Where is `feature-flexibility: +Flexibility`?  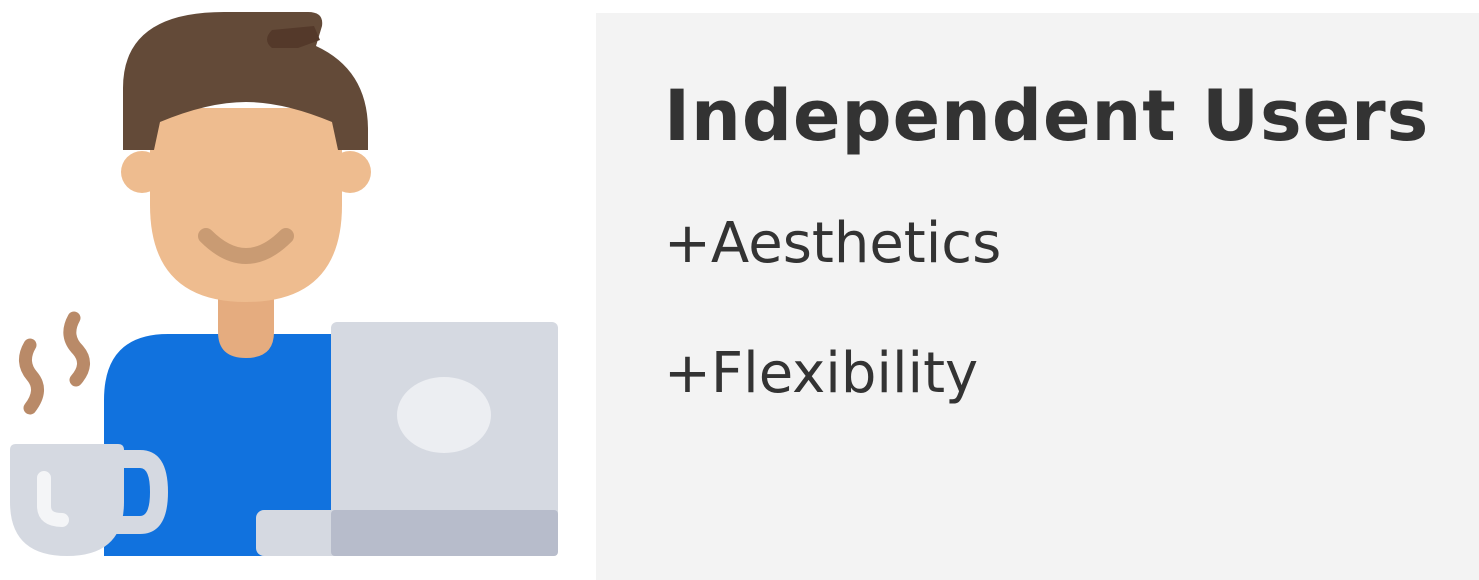 feature-flexibility: +Flexibility is located at coordinates (821, 373).